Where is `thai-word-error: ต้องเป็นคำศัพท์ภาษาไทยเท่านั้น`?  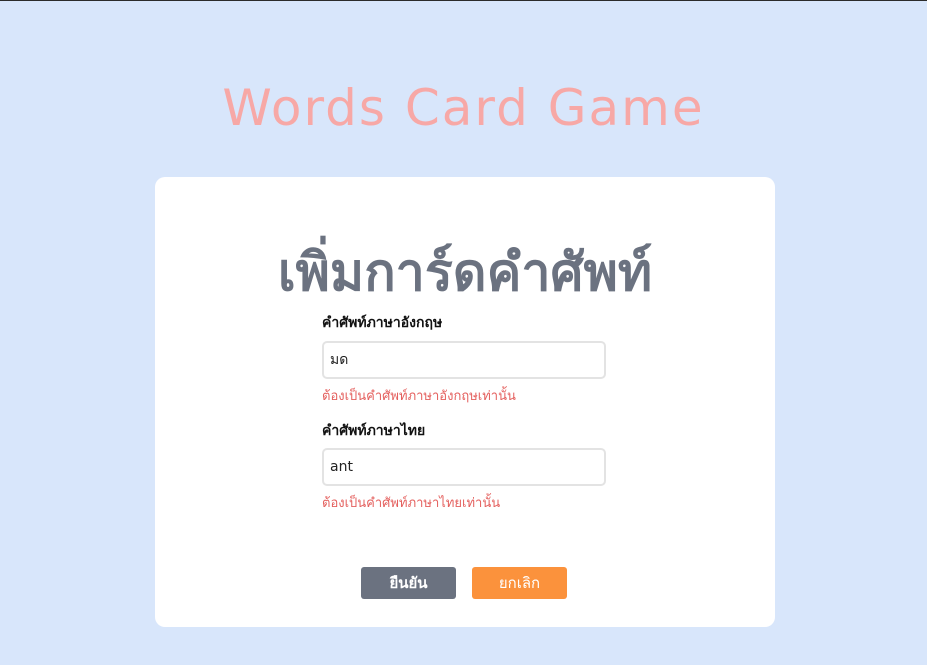
thai-word-error: ต้องเป็นคำศัพท์ภาษาไทยเท่านั้น is located at coordinates (411, 503).